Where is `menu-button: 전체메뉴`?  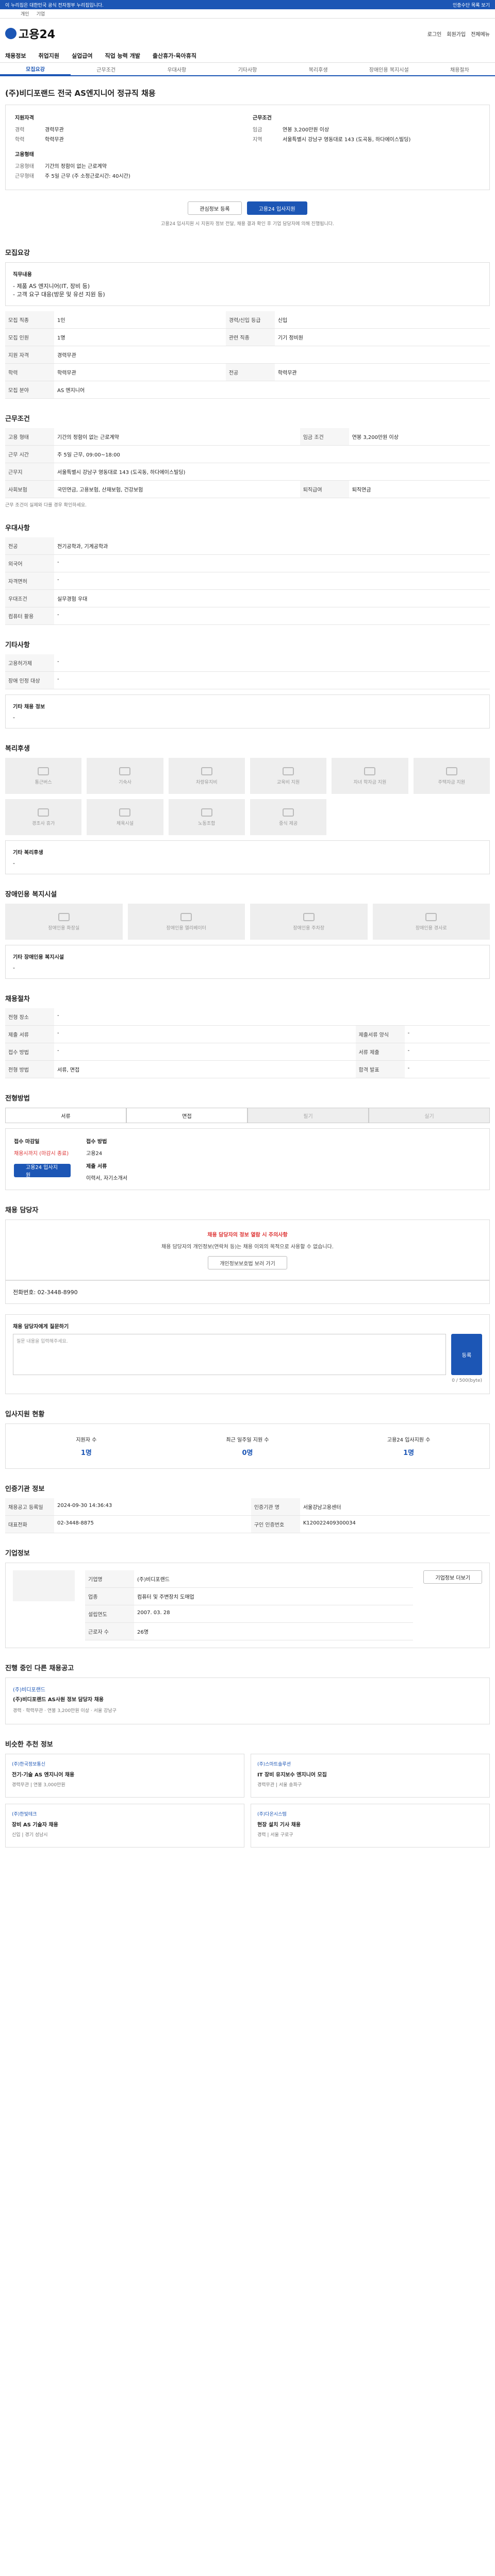
menu-button: 전체메뉴 is located at coordinates (480, 34).